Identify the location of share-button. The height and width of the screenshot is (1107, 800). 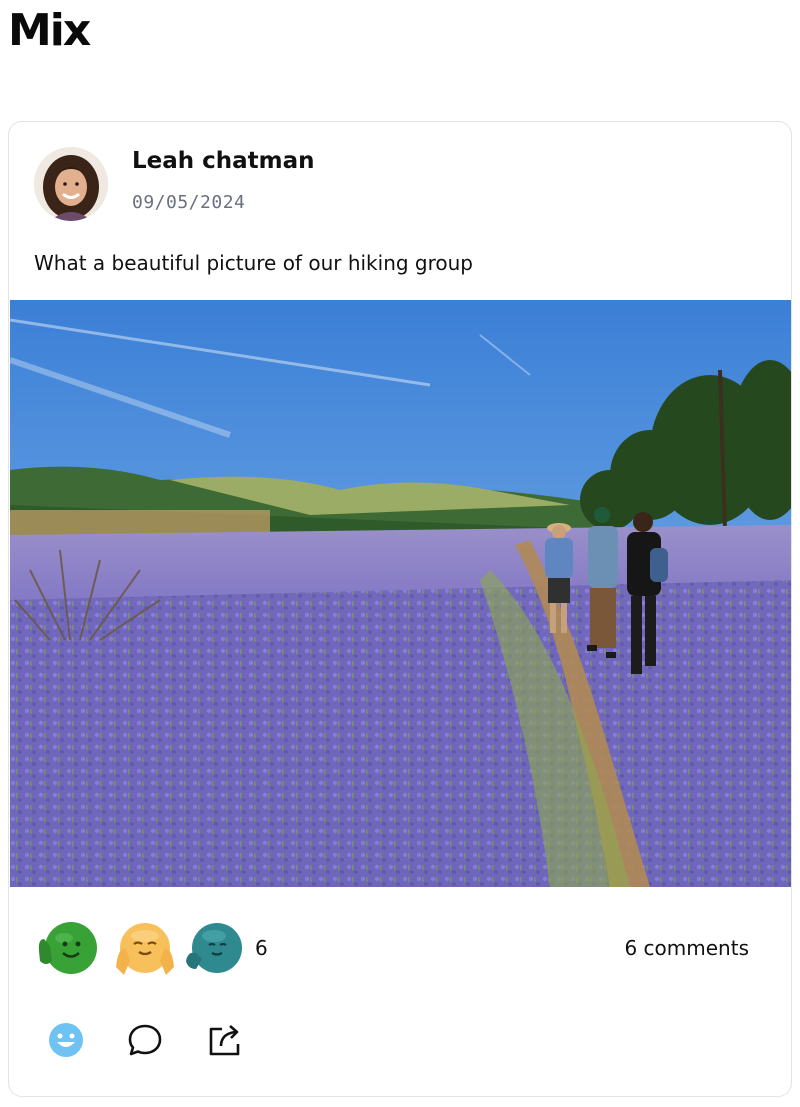
(225, 1040).